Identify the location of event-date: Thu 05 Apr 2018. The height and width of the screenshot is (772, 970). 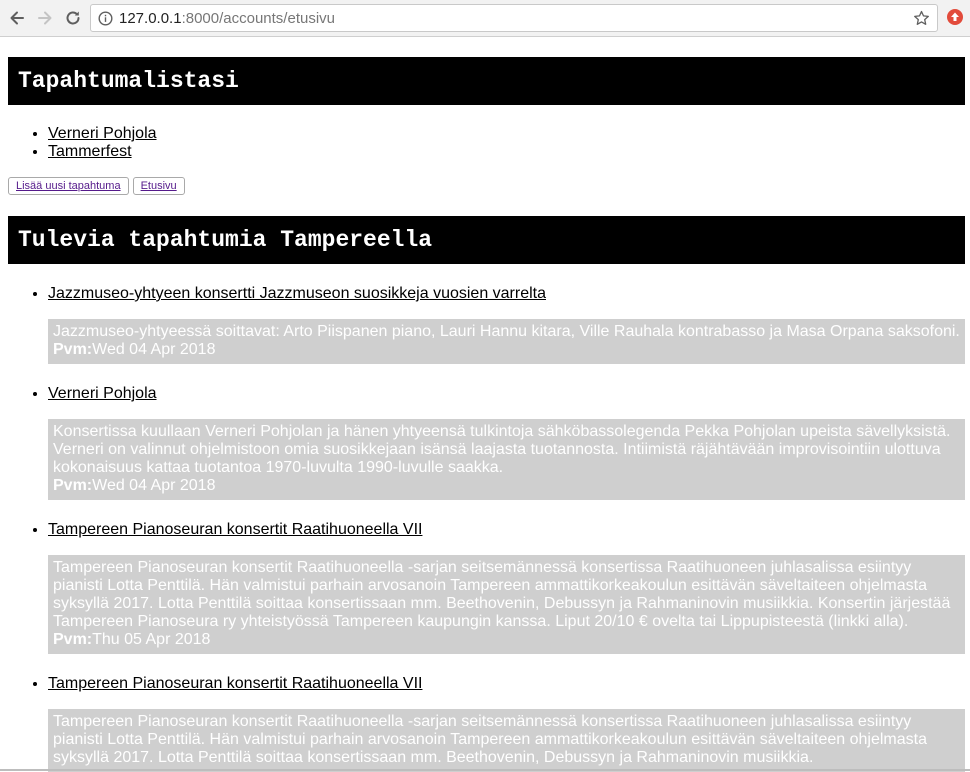
(151, 639).